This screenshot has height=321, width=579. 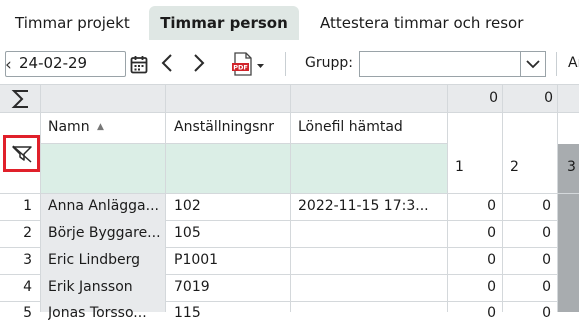 What do you see at coordinates (240, 68) in the screenshot?
I see `pdf-label: PDF` at bounding box center [240, 68].